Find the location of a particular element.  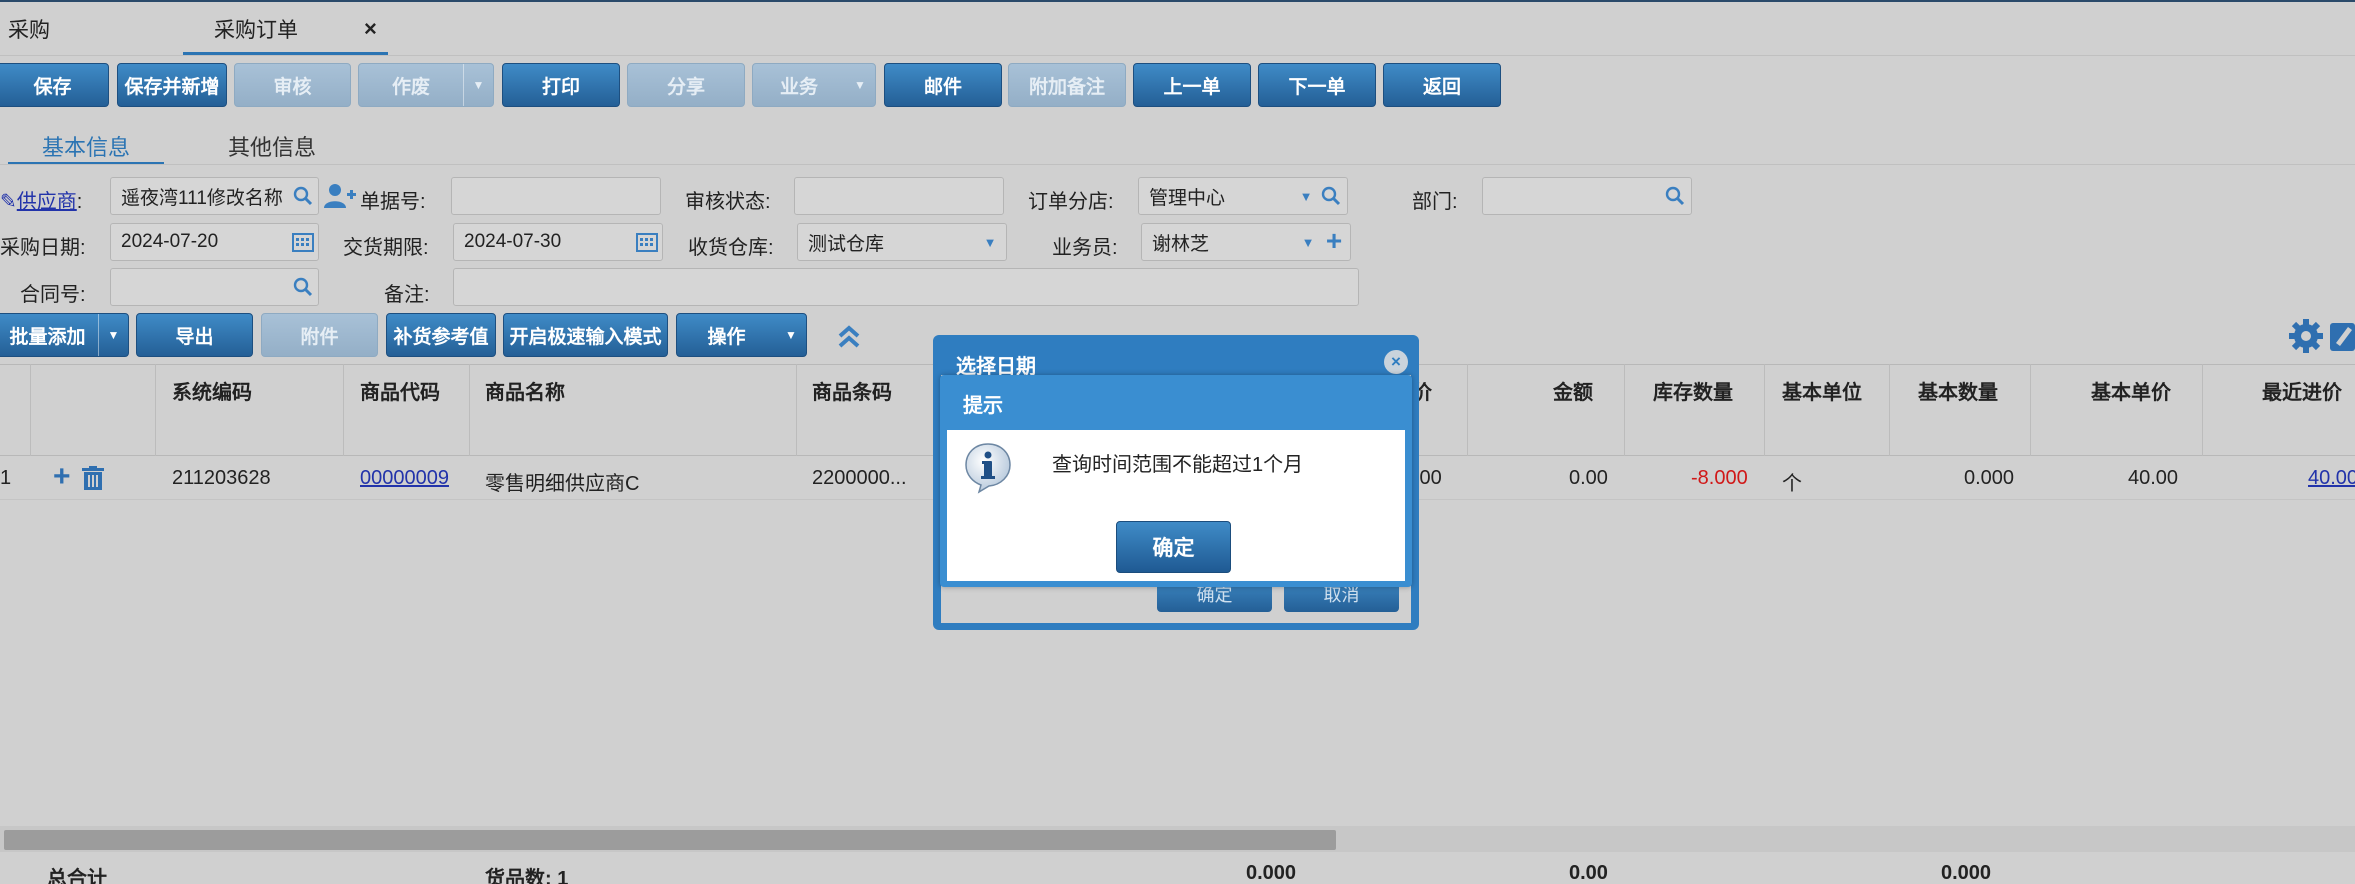

business-button: 业务 ▼ is located at coordinates (814, 85).